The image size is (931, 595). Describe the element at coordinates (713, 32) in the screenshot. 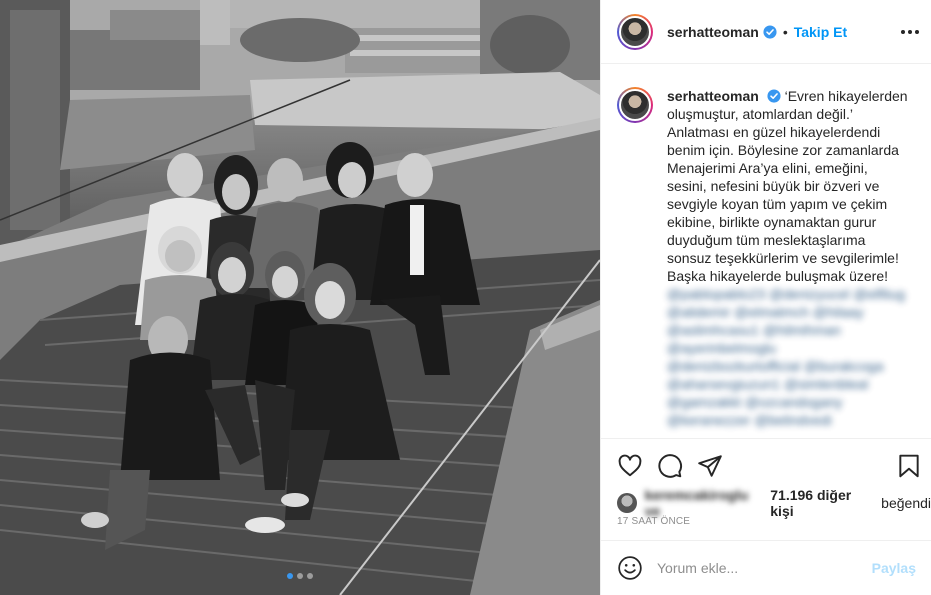

I see `header-username: serhatteoman` at that location.